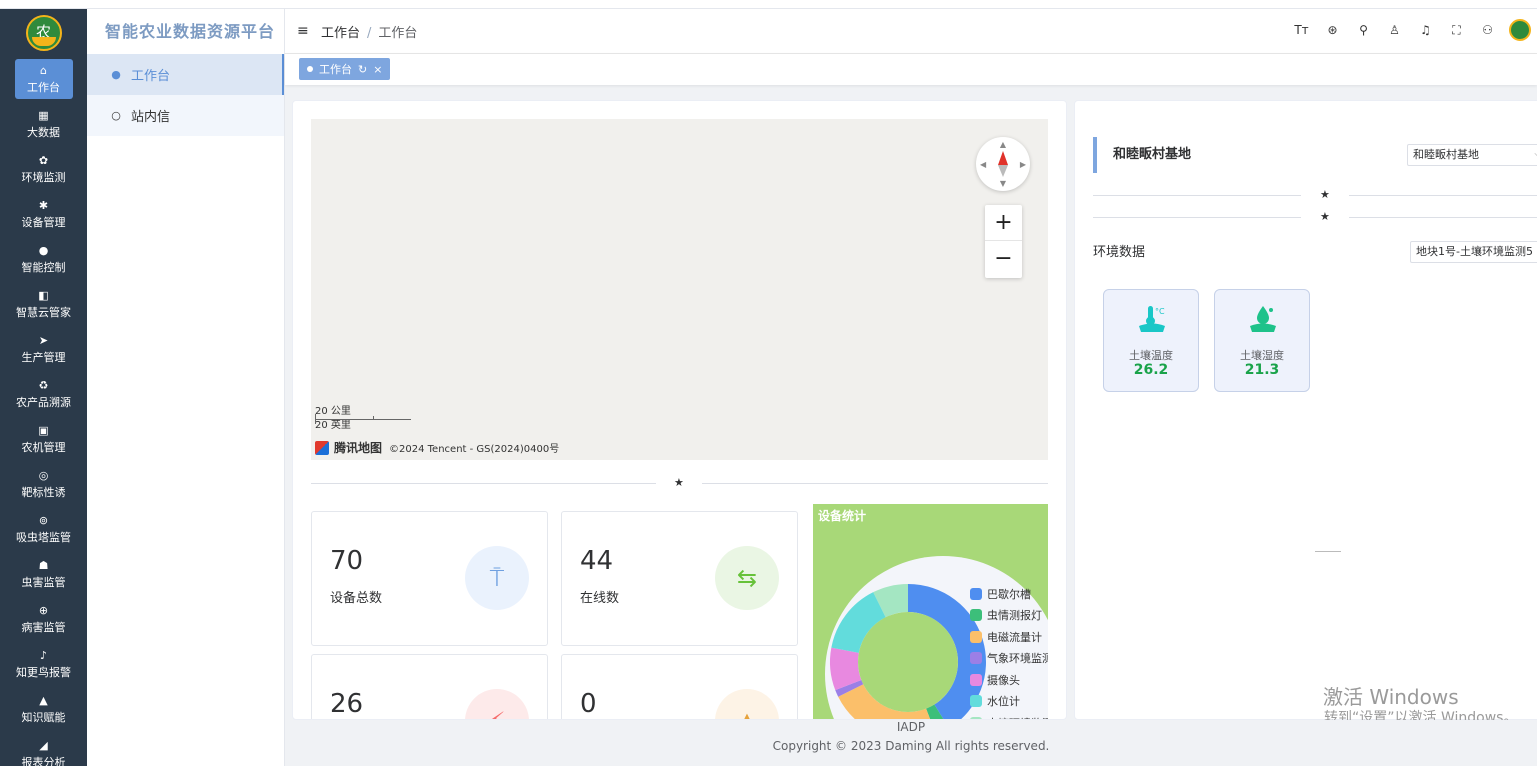 This screenshot has width=1537, height=766. What do you see at coordinates (43, 627) in the screenshot?
I see `sidebar-item-label: 病害监管` at bounding box center [43, 627].